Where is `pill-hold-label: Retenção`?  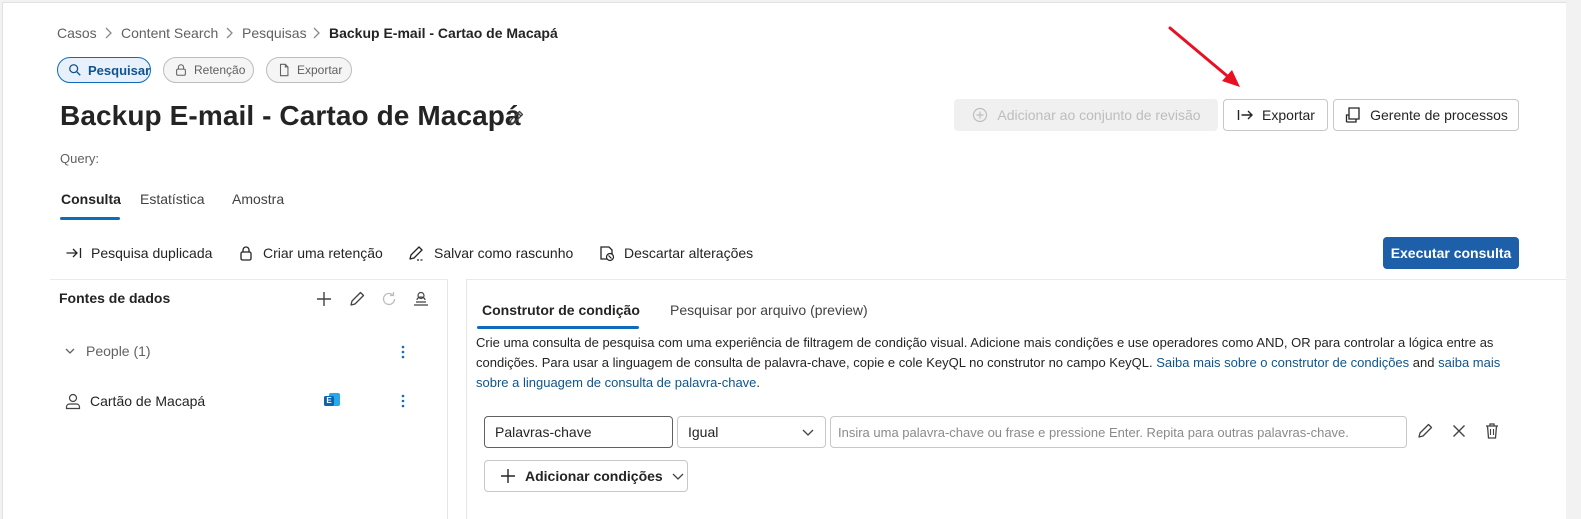
pill-hold-label: Retenção is located at coordinates (220, 70).